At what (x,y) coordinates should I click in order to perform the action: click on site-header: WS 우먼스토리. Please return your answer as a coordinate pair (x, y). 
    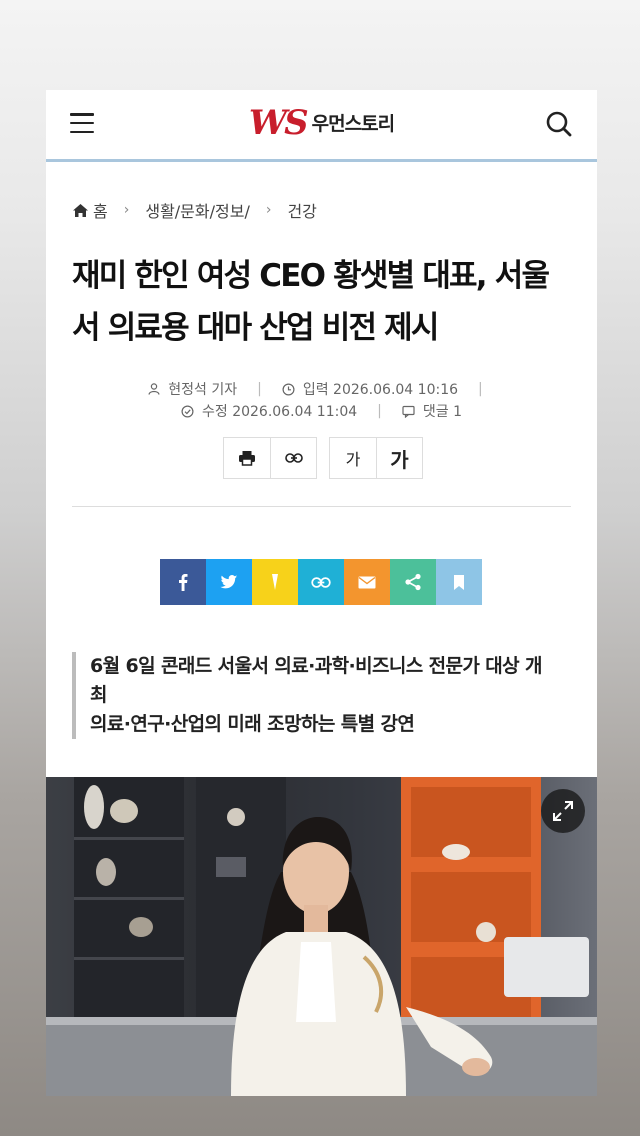
    Looking at the image, I should click on (321, 126).